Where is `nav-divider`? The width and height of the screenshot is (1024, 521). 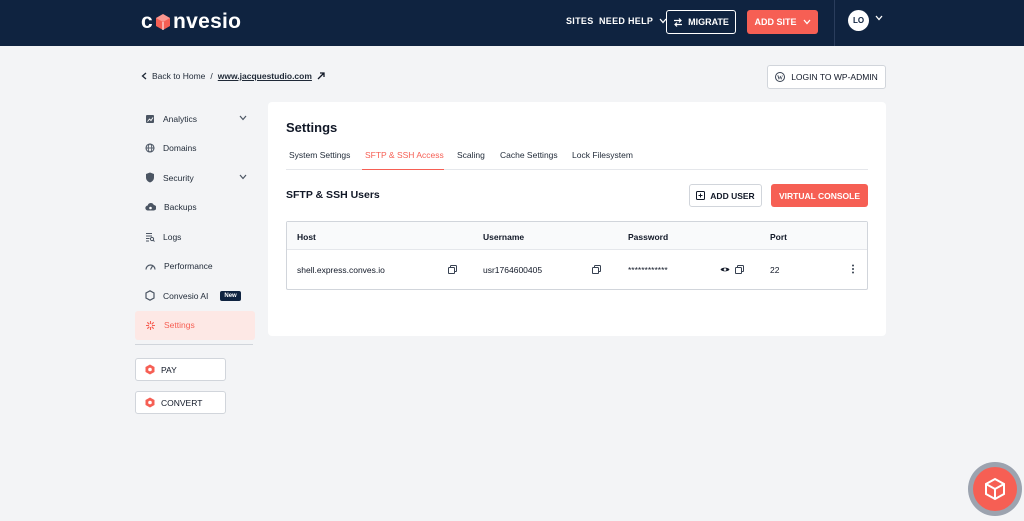
nav-divider is located at coordinates (834, 23).